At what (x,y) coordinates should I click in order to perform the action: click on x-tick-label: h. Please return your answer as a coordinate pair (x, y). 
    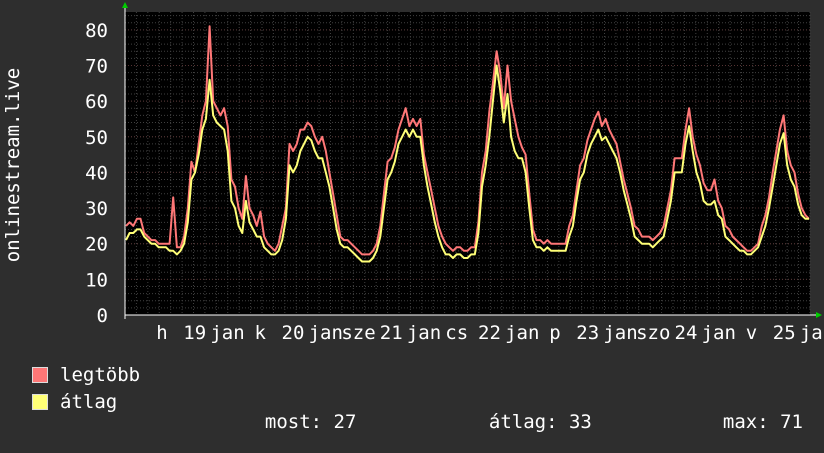
    Looking at the image, I should click on (161, 333).